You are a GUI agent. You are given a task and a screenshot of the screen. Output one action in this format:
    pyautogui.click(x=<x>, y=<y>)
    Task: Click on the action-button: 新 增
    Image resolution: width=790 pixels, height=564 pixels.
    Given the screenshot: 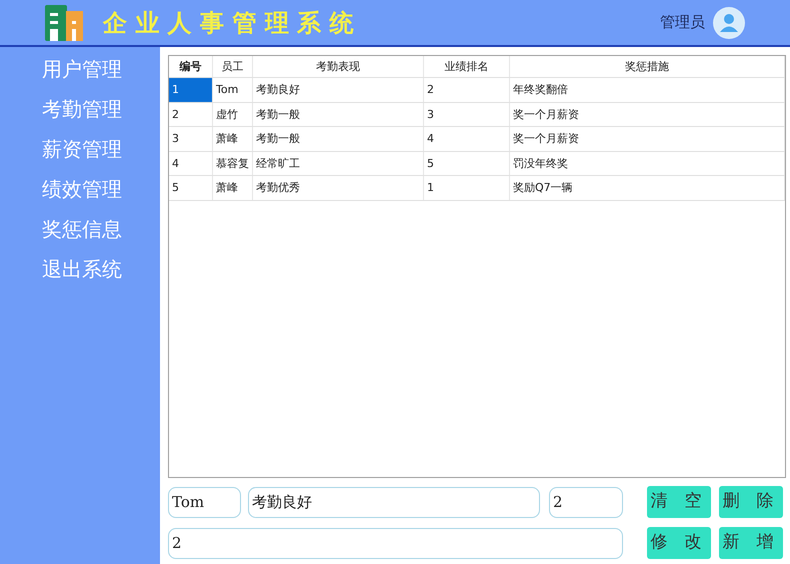 What is the action you would take?
    pyautogui.click(x=751, y=543)
    